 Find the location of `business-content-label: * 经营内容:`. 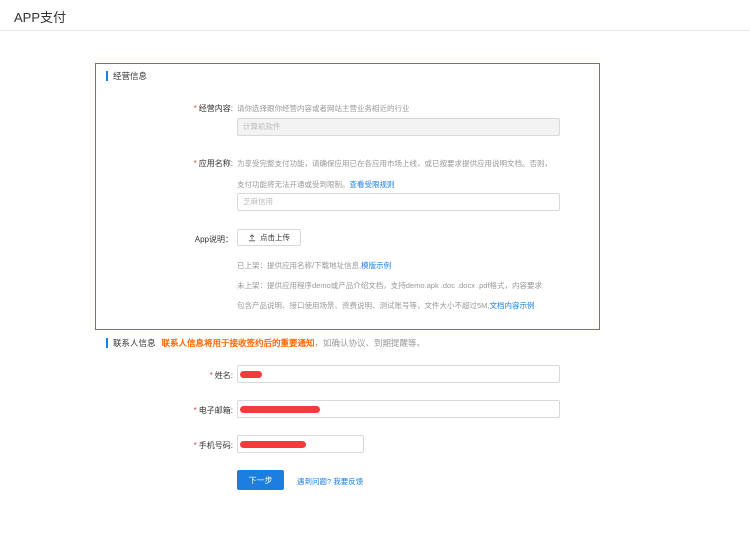

business-content-label: * 经营内容: is located at coordinates (213, 108).